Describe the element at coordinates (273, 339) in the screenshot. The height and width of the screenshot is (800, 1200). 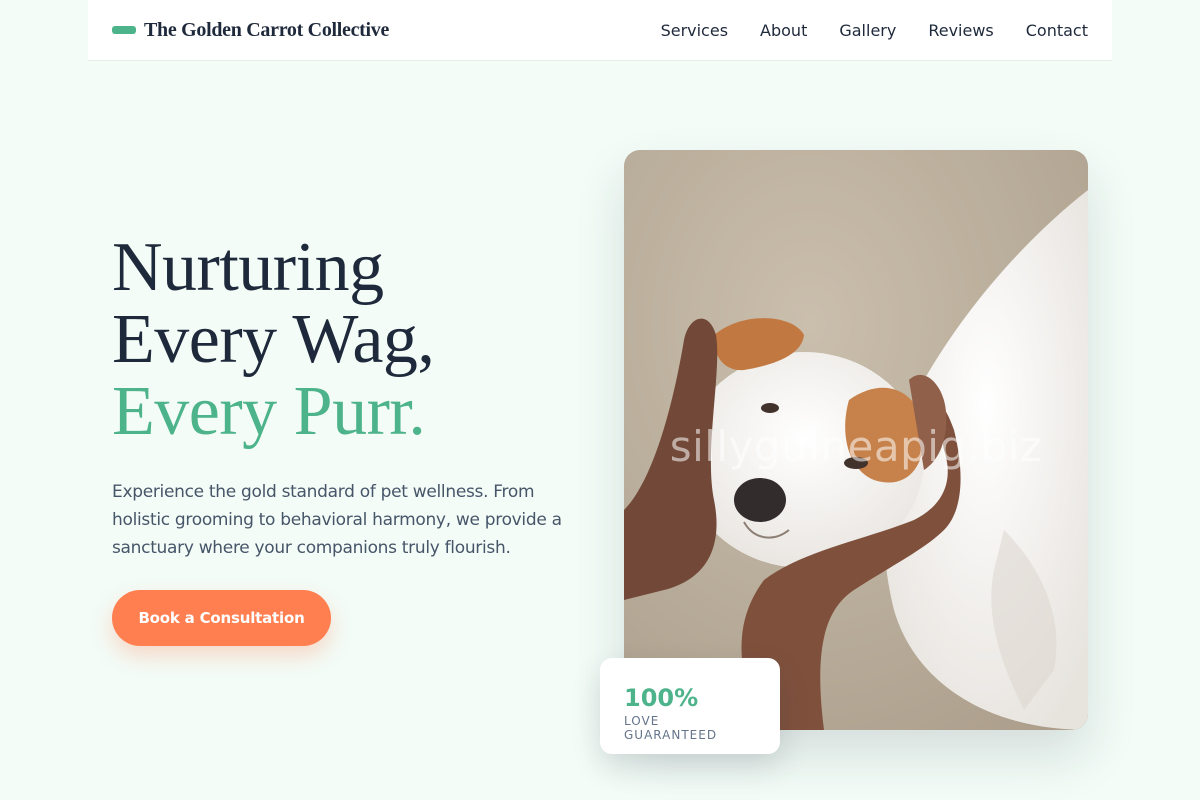
I see `headline-line-2: Every Wag,` at that location.